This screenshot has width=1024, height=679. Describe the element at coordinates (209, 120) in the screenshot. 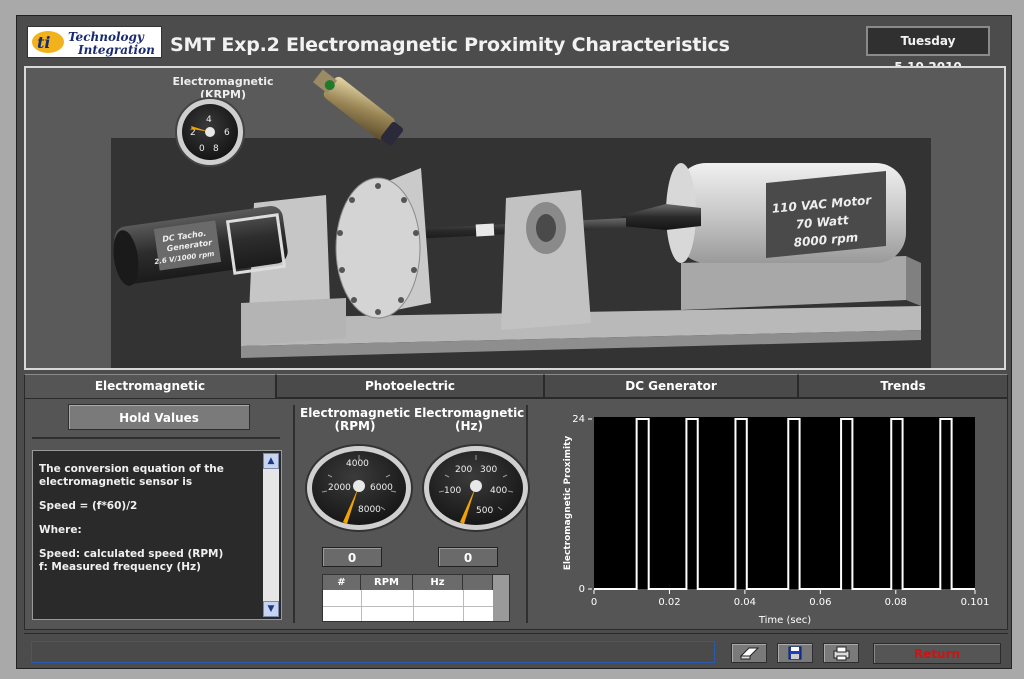

I see `small-gauge-tick-2: 4` at that location.